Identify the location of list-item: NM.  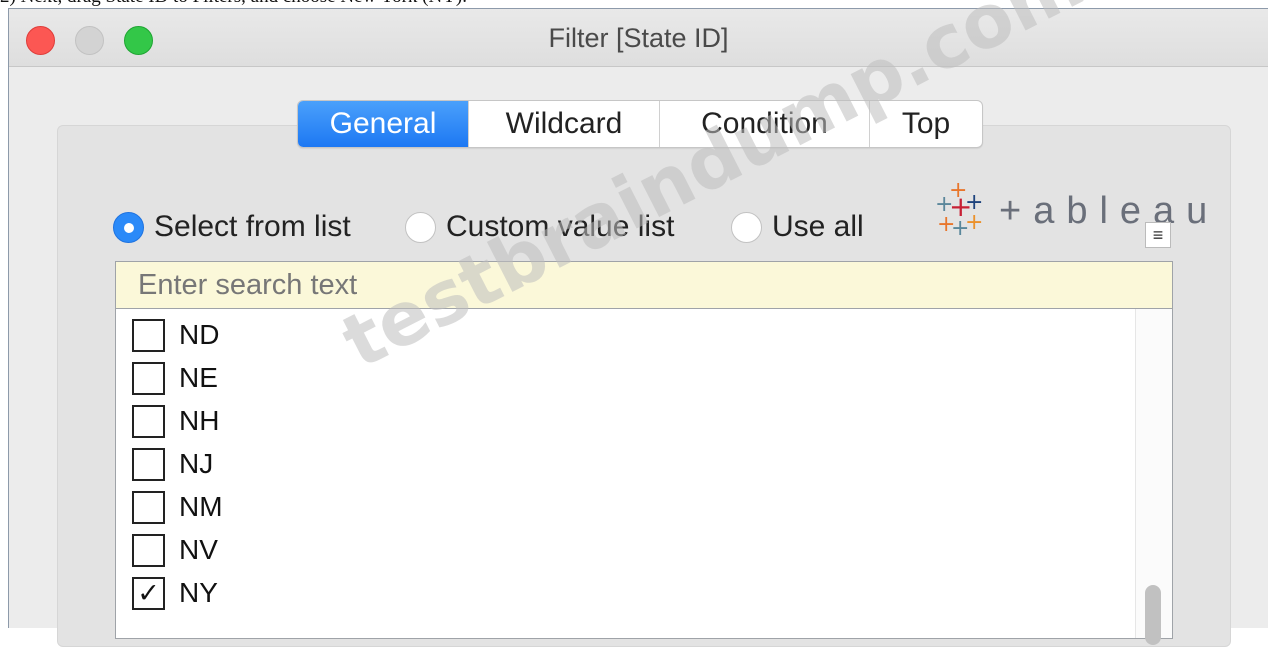
(177, 507).